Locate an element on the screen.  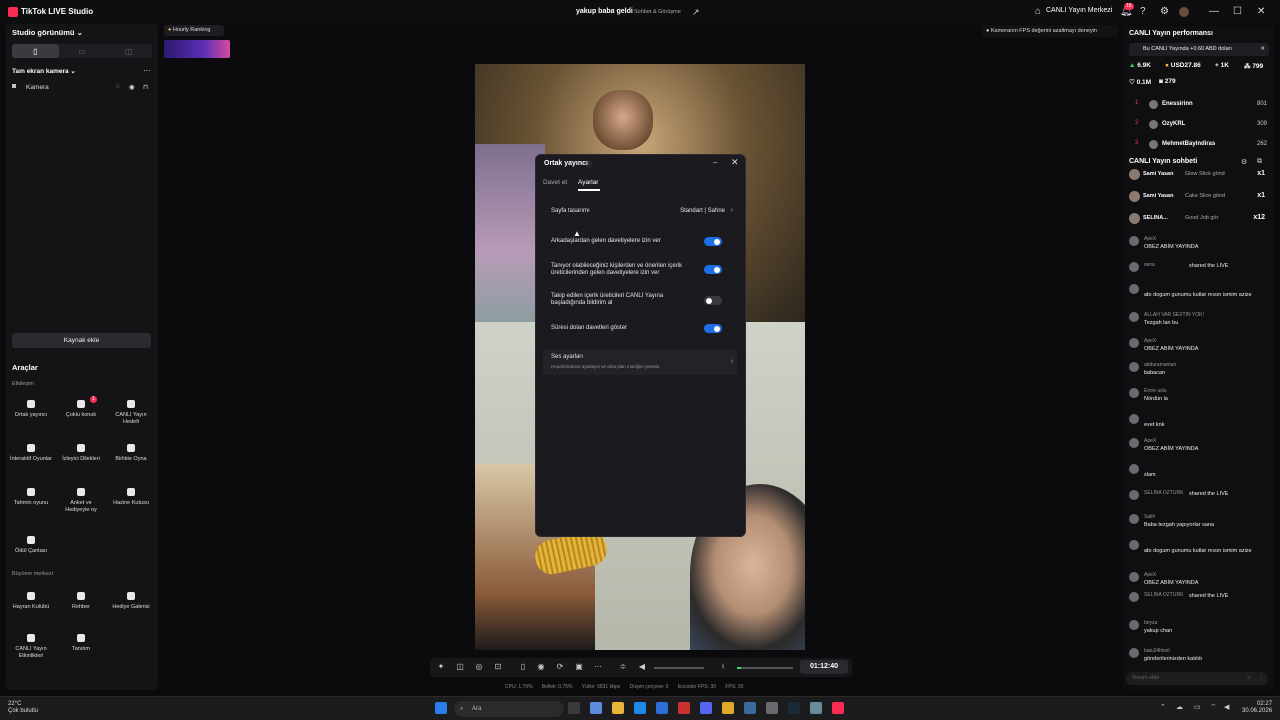
tool-guide: Rehber is located at coordinates (81, 607).